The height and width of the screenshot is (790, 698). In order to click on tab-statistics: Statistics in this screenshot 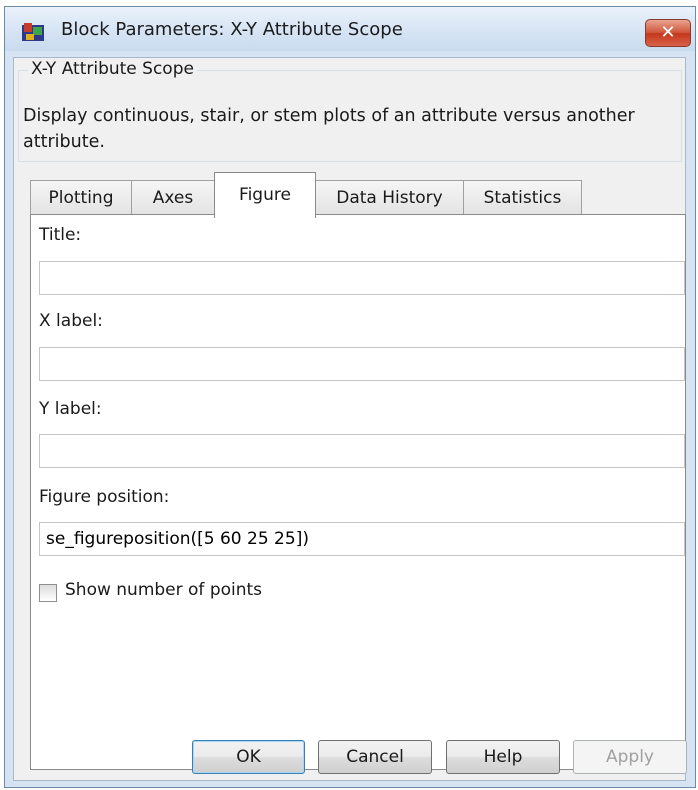, I will do `click(522, 198)`.